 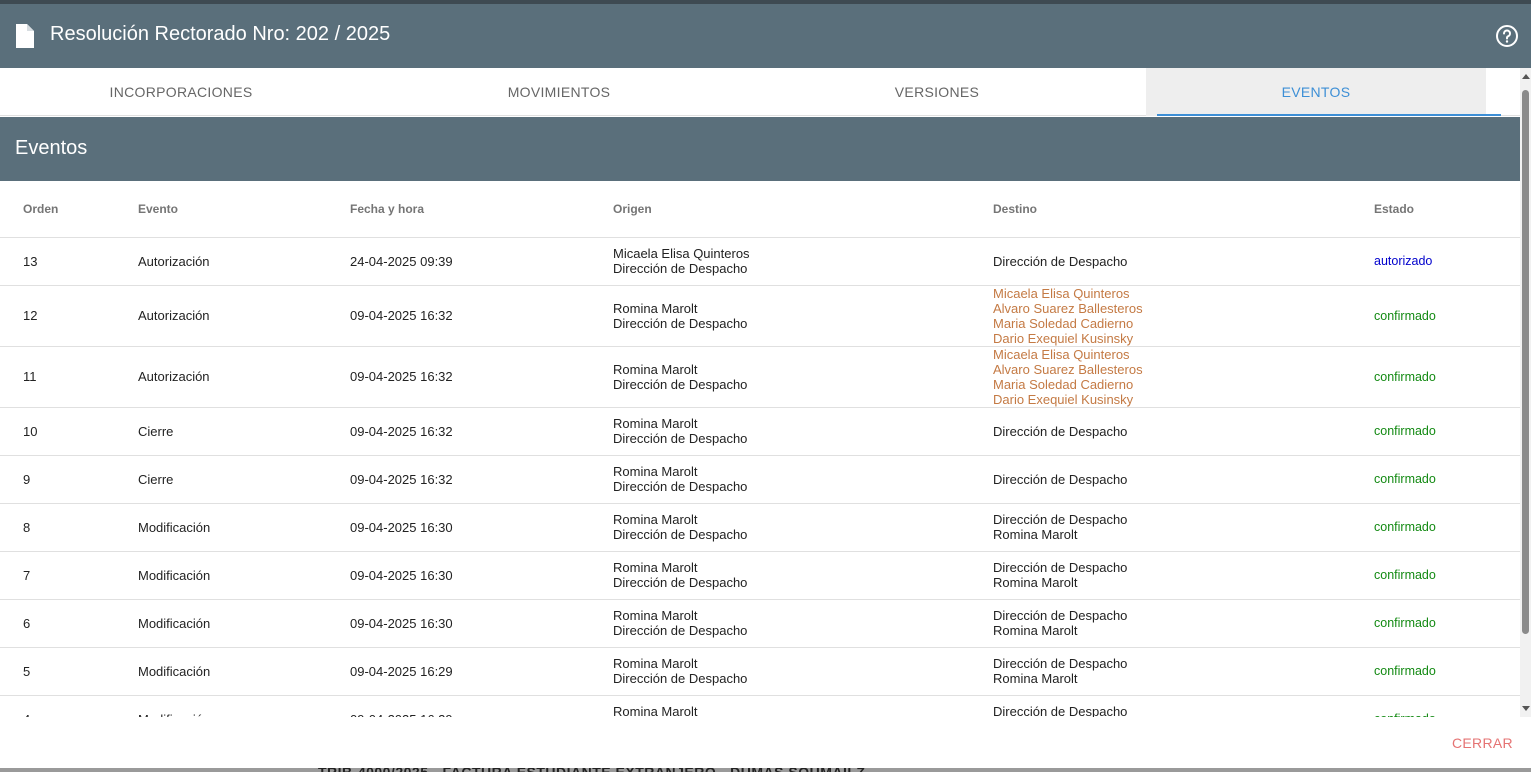 I want to click on cell-fecha: 24-04-2025 09:39, so click(x=481, y=261).